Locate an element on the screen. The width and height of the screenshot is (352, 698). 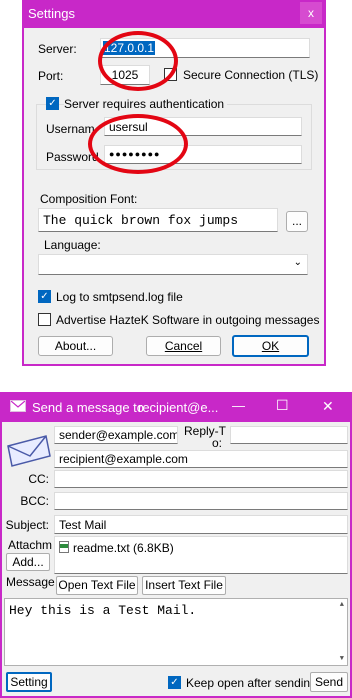
attachments-label: Attachm is located at coordinates (30, 545).